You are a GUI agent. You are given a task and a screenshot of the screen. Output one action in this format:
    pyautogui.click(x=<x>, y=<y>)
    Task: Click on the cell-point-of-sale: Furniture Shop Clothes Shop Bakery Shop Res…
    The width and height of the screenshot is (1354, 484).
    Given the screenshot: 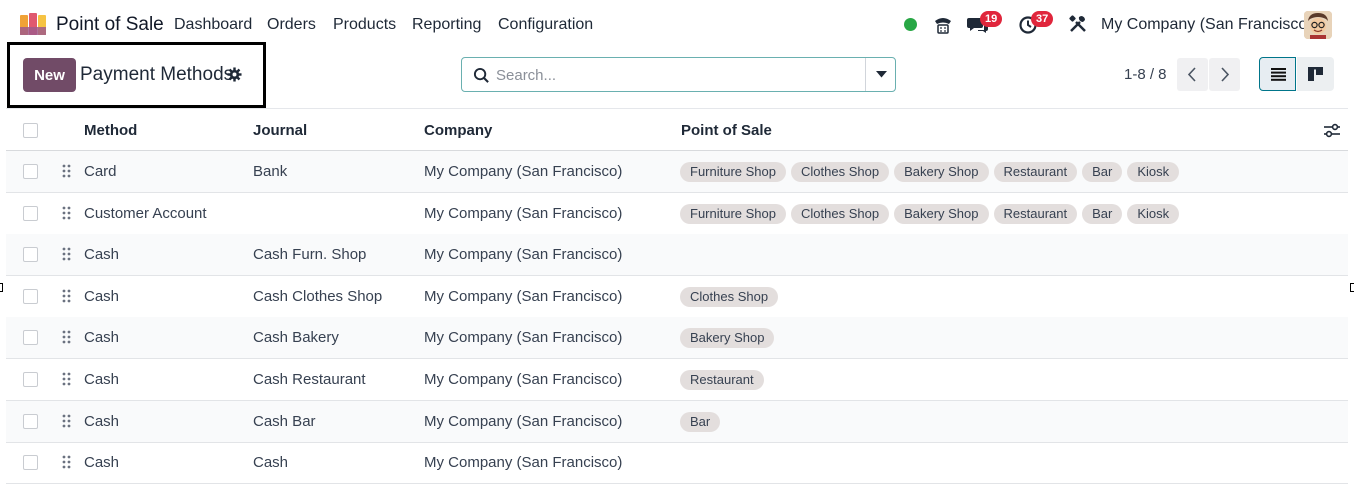 What is the action you would take?
    pyautogui.click(x=930, y=213)
    